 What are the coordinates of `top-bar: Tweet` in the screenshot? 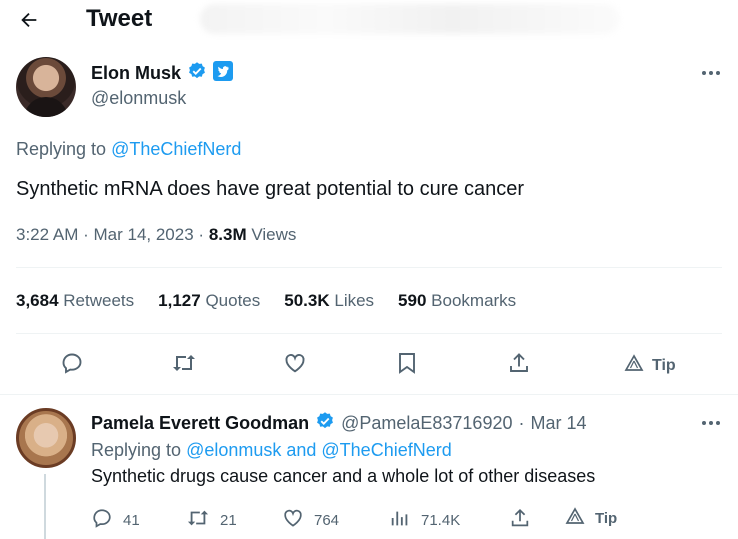 It's located at (369, 20).